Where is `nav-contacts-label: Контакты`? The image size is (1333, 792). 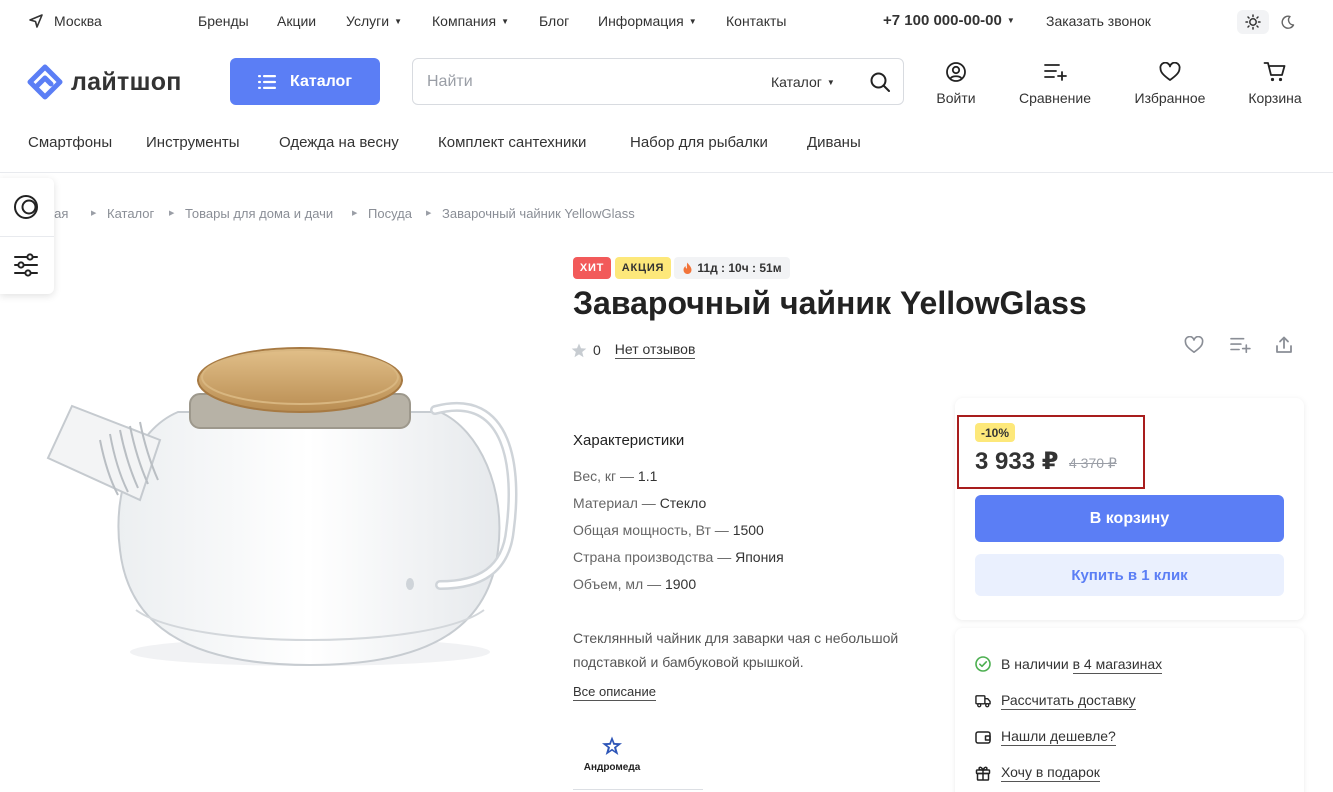 nav-contacts-label: Контакты is located at coordinates (756, 21).